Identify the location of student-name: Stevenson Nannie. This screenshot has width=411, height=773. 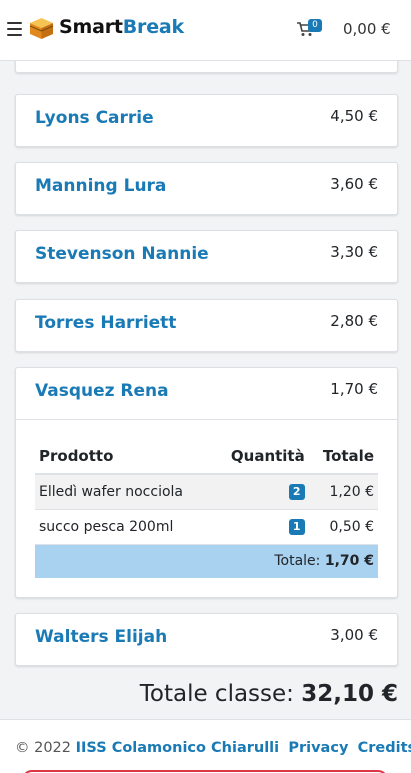
(122, 254).